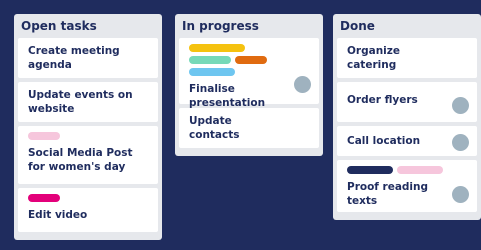 This screenshot has width=481, height=250. I want to click on label-yellow, so click(217, 48).